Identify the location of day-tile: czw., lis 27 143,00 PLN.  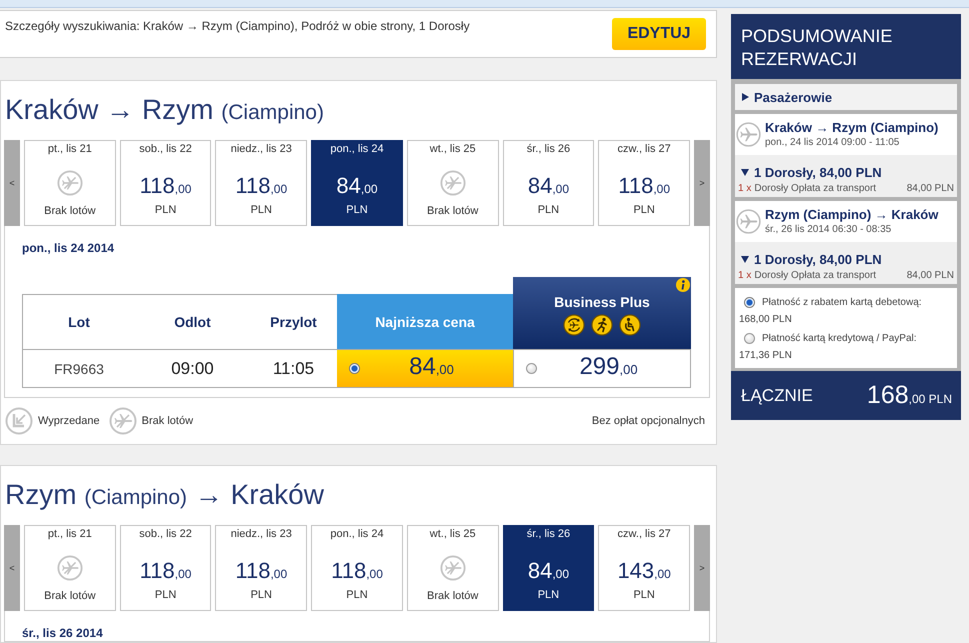
(644, 568).